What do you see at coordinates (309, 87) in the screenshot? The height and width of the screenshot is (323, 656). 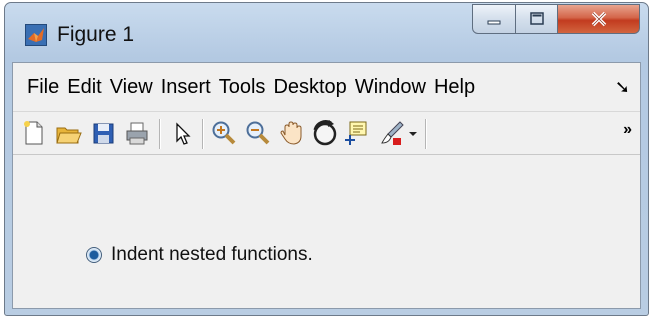 I see `menu-desktop: Desktop` at bounding box center [309, 87].